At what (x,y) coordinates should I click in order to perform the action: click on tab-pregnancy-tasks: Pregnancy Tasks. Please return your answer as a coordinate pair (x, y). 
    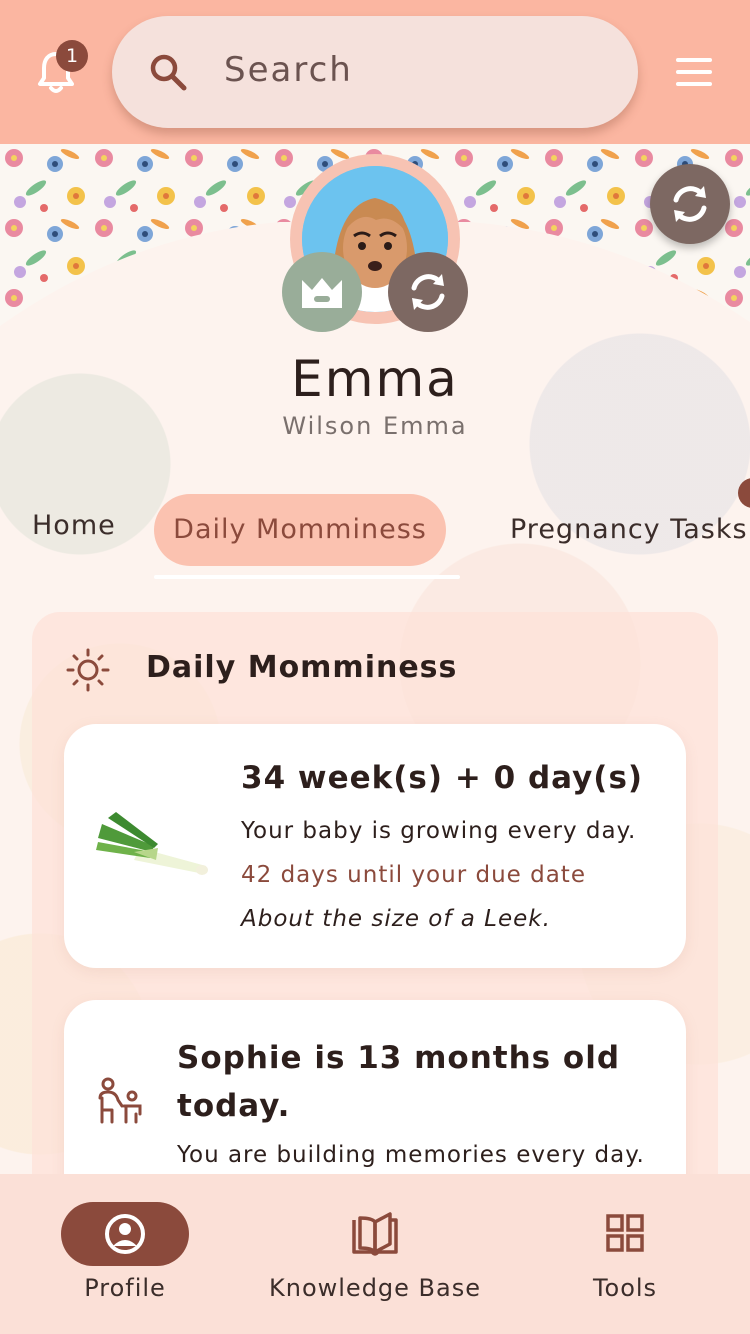
    Looking at the image, I should click on (629, 529).